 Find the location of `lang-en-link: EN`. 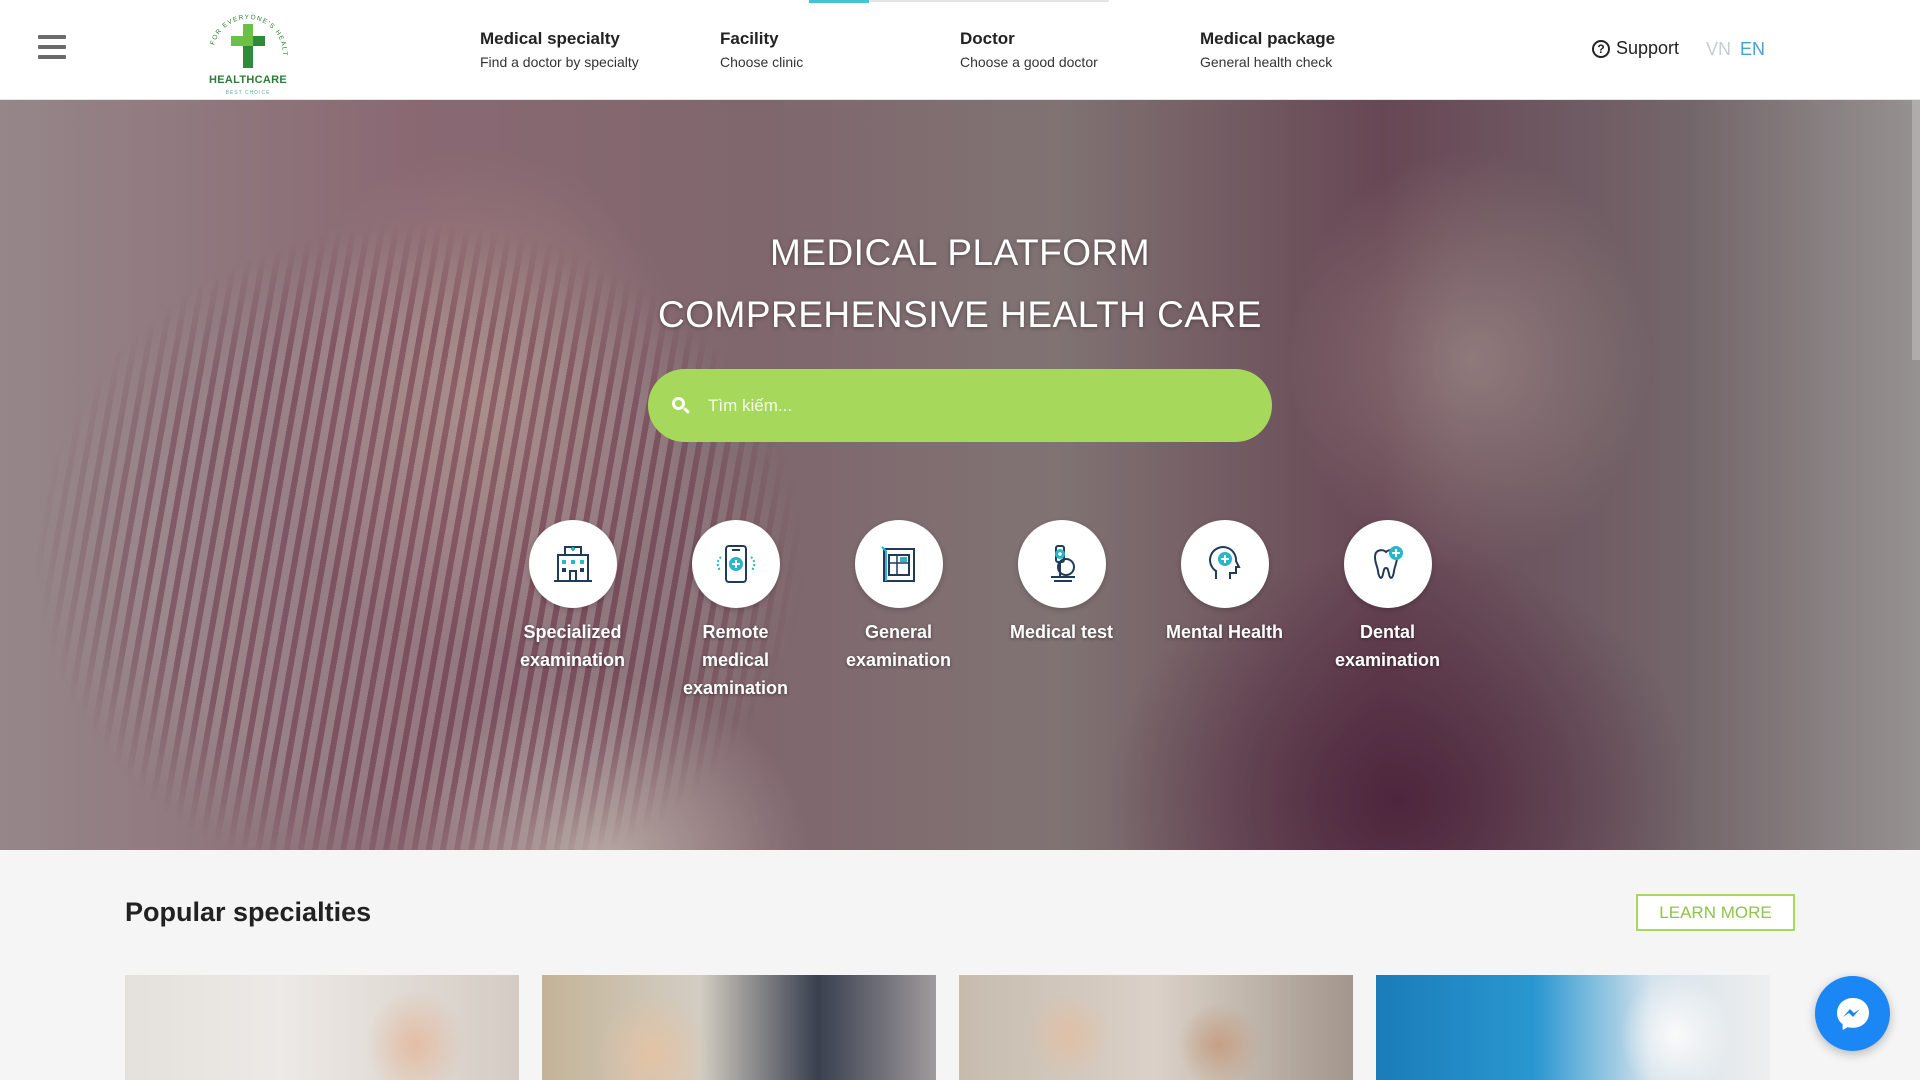

lang-en-link: EN is located at coordinates (1752, 49).